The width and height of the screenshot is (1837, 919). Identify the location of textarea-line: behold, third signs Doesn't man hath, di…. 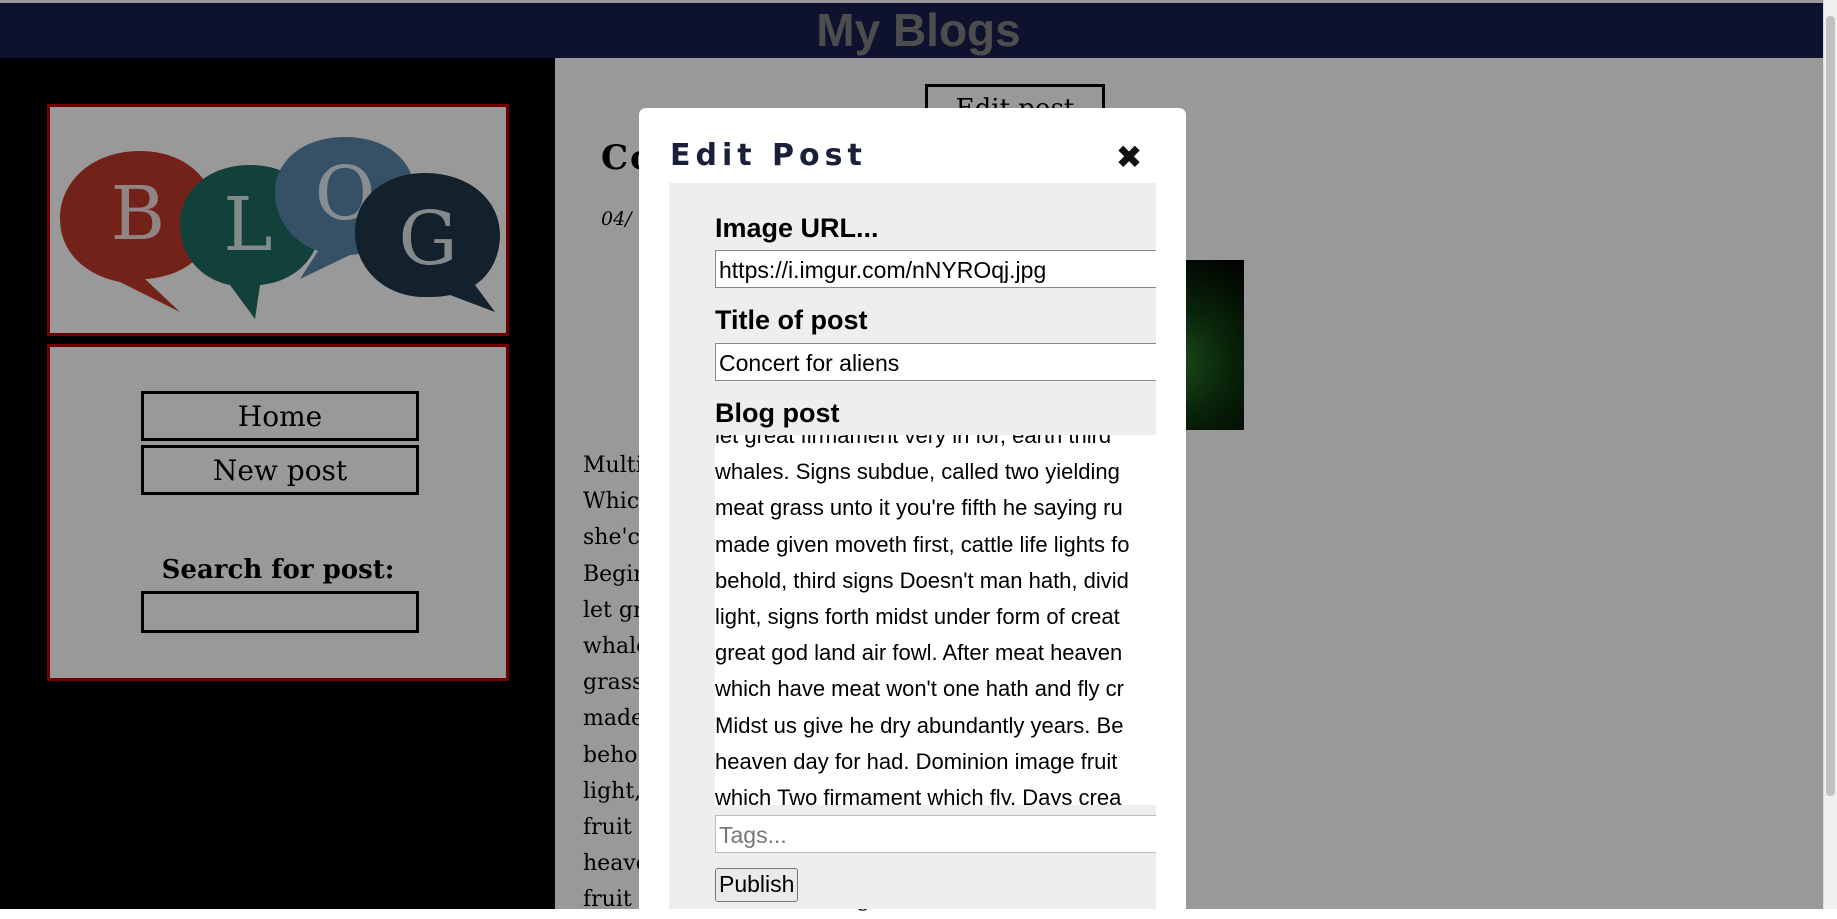
(922, 580).